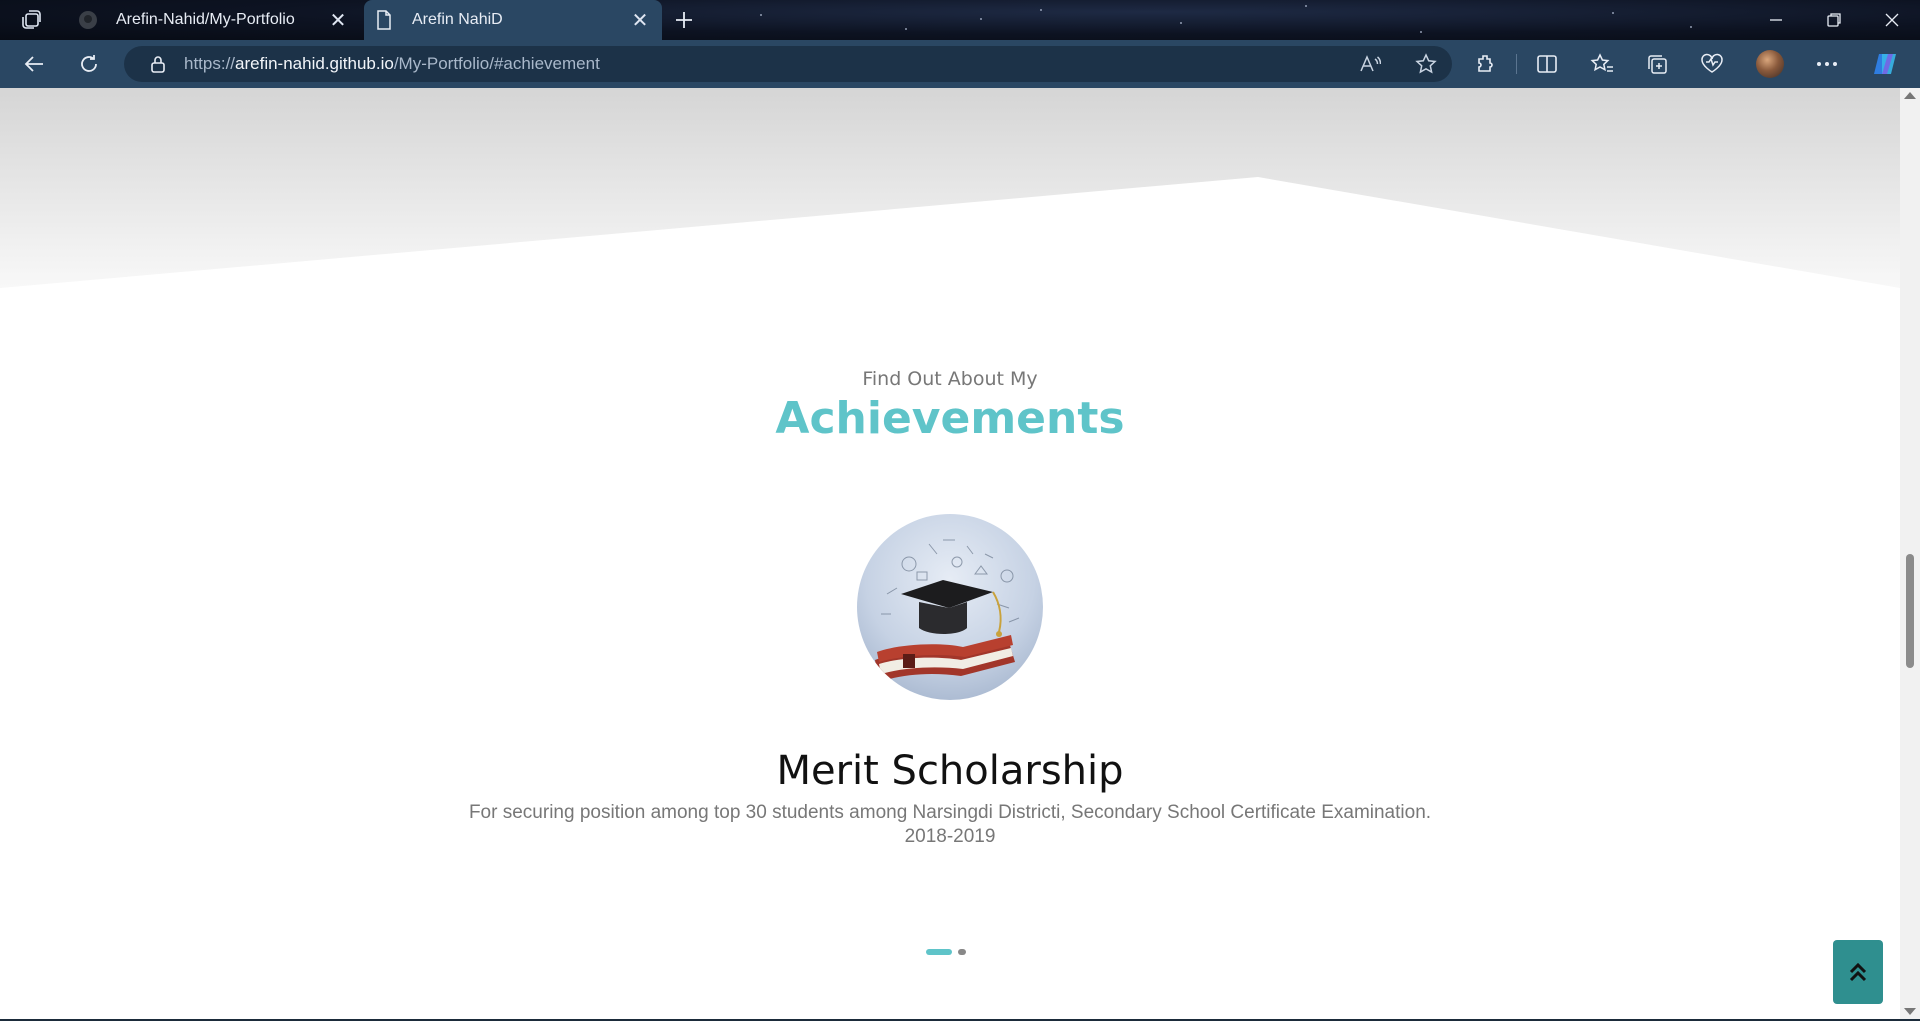 Image resolution: width=1920 pixels, height=1021 pixels. I want to click on section-subtitle: Find Out About My, so click(950, 379).